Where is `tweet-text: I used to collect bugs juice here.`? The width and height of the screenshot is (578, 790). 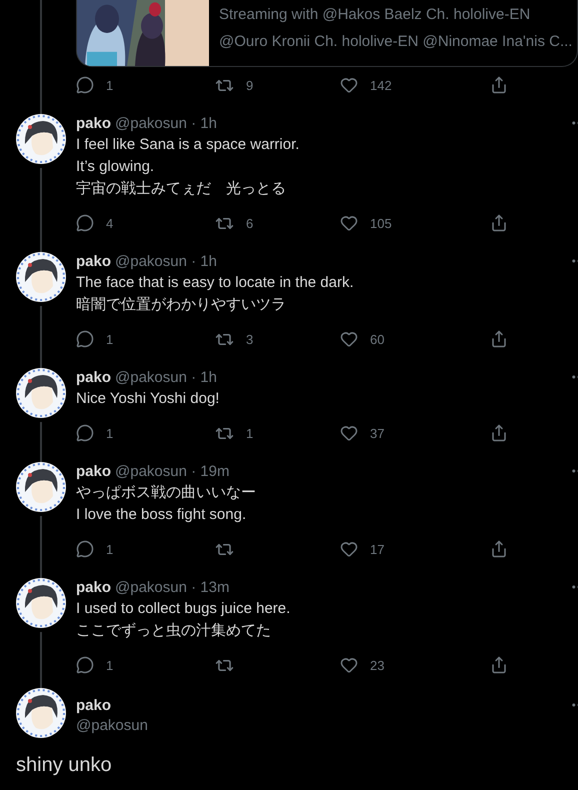
tweet-text: I used to collect bugs juice here. is located at coordinates (184, 609).